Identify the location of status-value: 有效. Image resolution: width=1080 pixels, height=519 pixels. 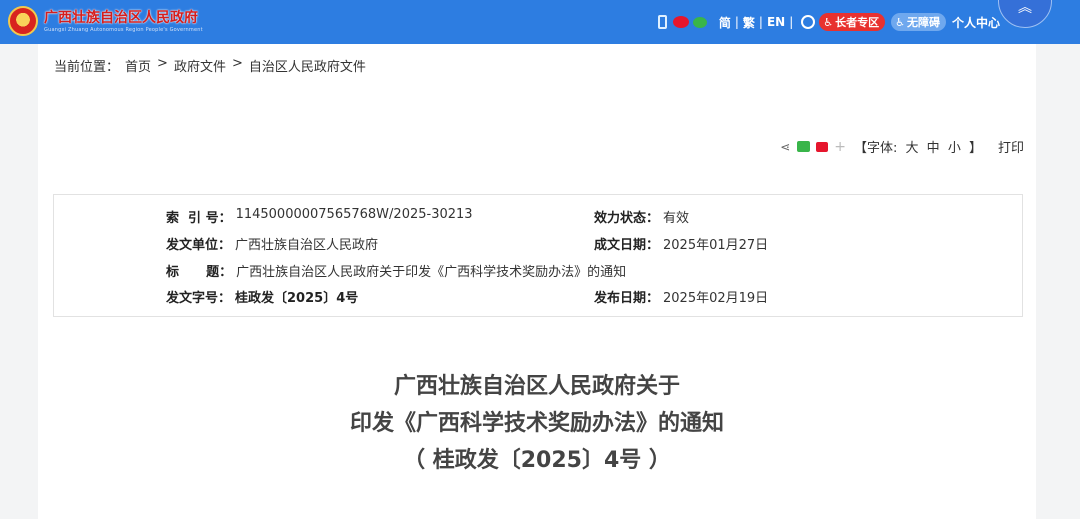
(676, 218).